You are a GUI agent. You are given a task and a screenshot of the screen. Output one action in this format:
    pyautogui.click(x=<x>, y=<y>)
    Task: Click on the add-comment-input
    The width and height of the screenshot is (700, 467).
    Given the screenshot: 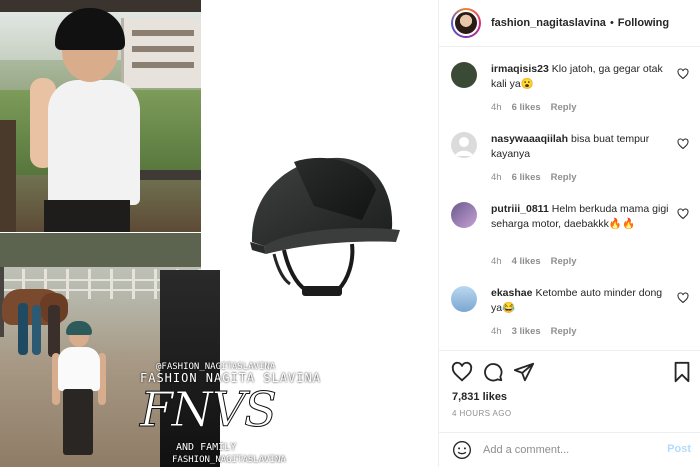 What is the action you would take?
    pyautogui.click(x=568, y=450)
    